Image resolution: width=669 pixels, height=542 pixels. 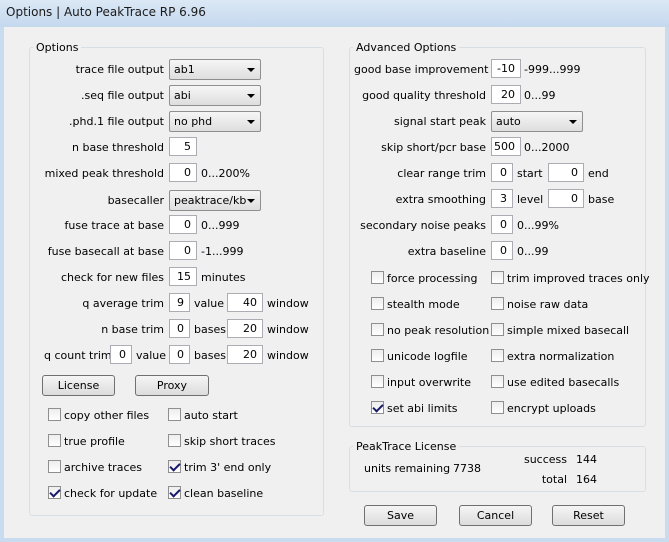 I want to click on auto-start-label: auto start, so click(x=211, y=415).